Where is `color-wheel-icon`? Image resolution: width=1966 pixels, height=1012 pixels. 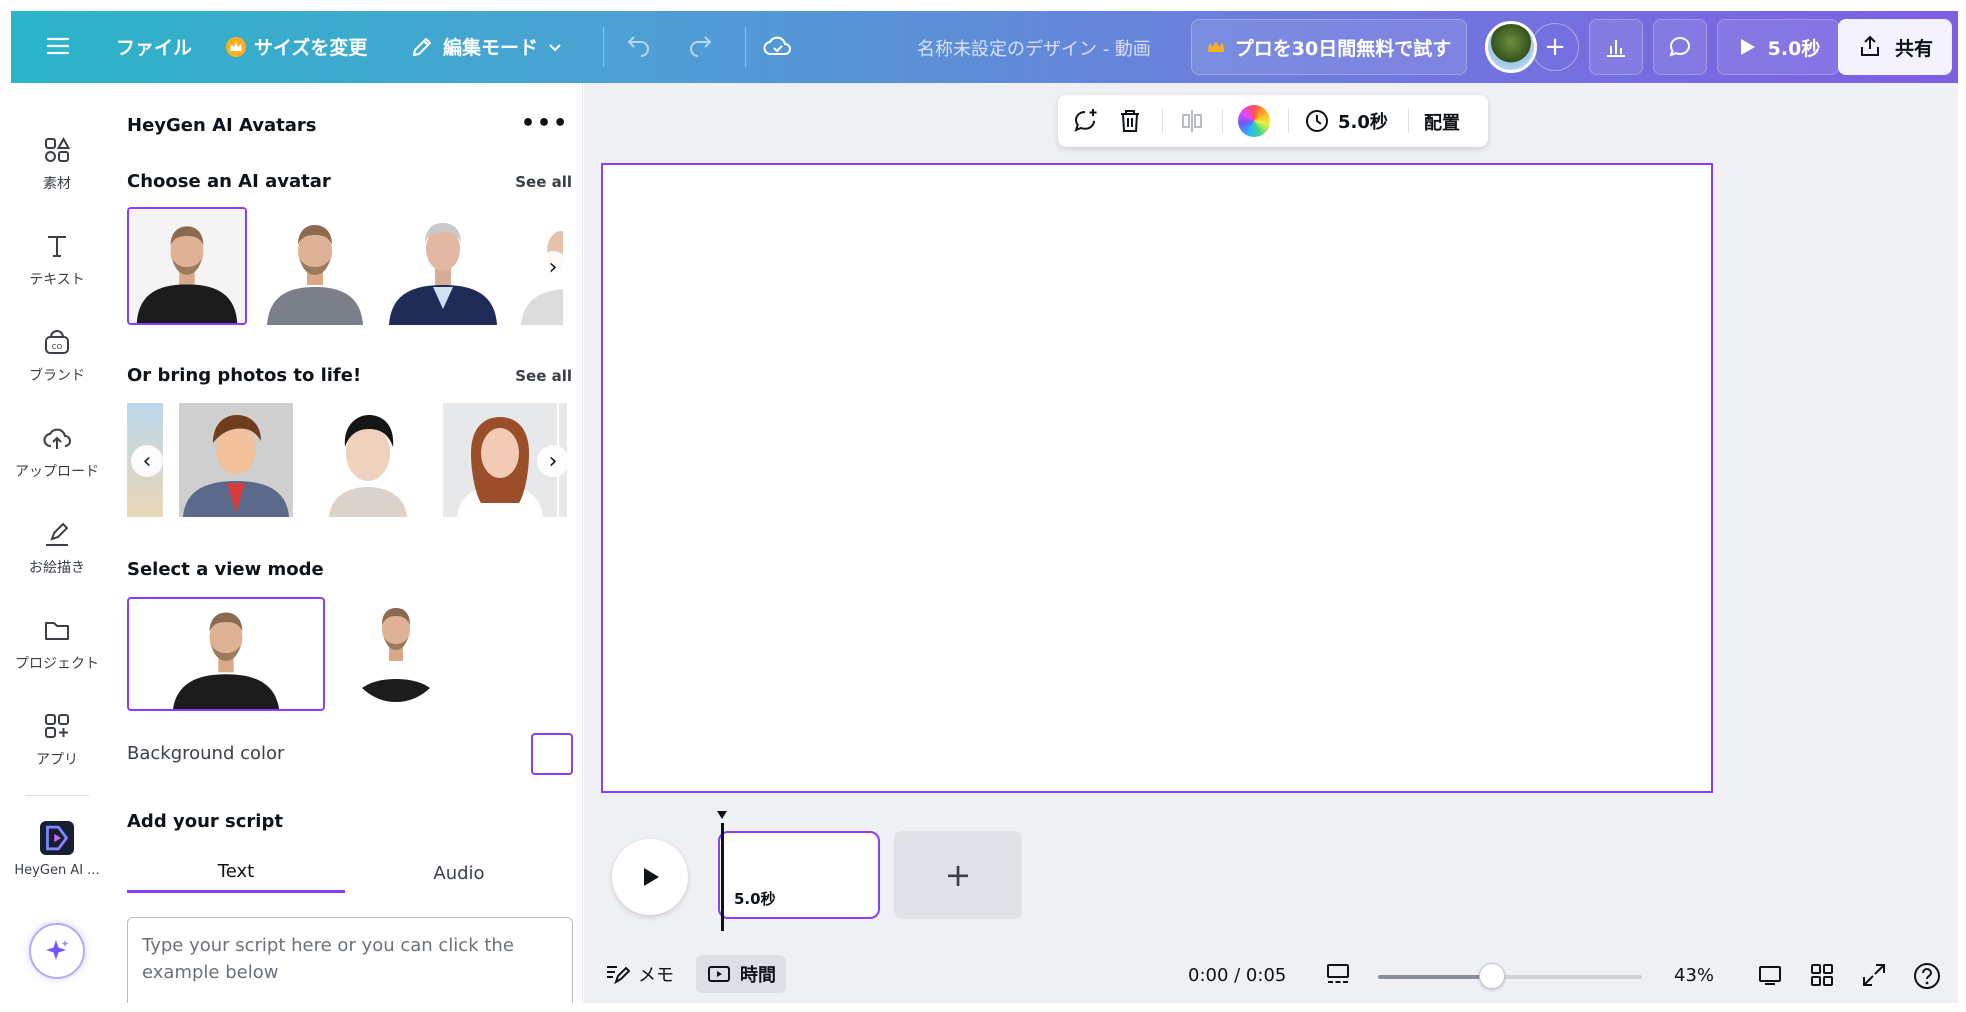
color-wheel-icon is located at coordinates (1254, 121).